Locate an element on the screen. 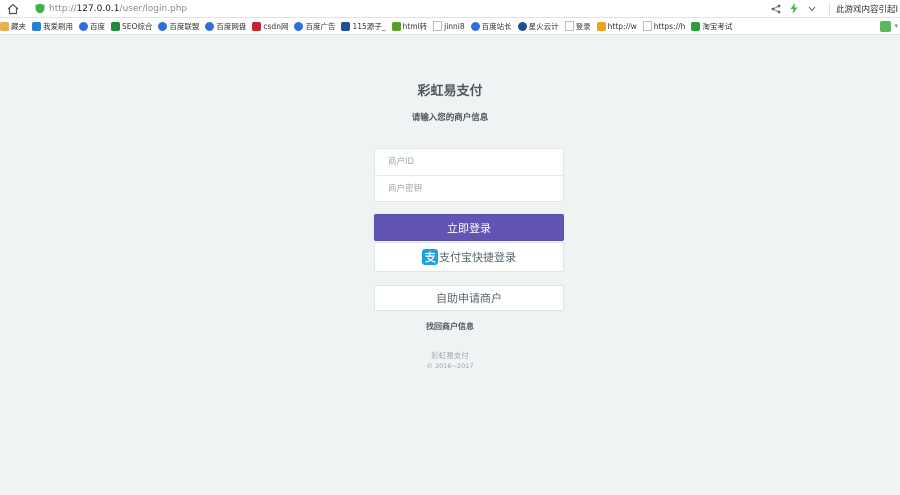 The image size is (900, 495). bookmark-label: SEO综合 is located at coordinates (137, 26).